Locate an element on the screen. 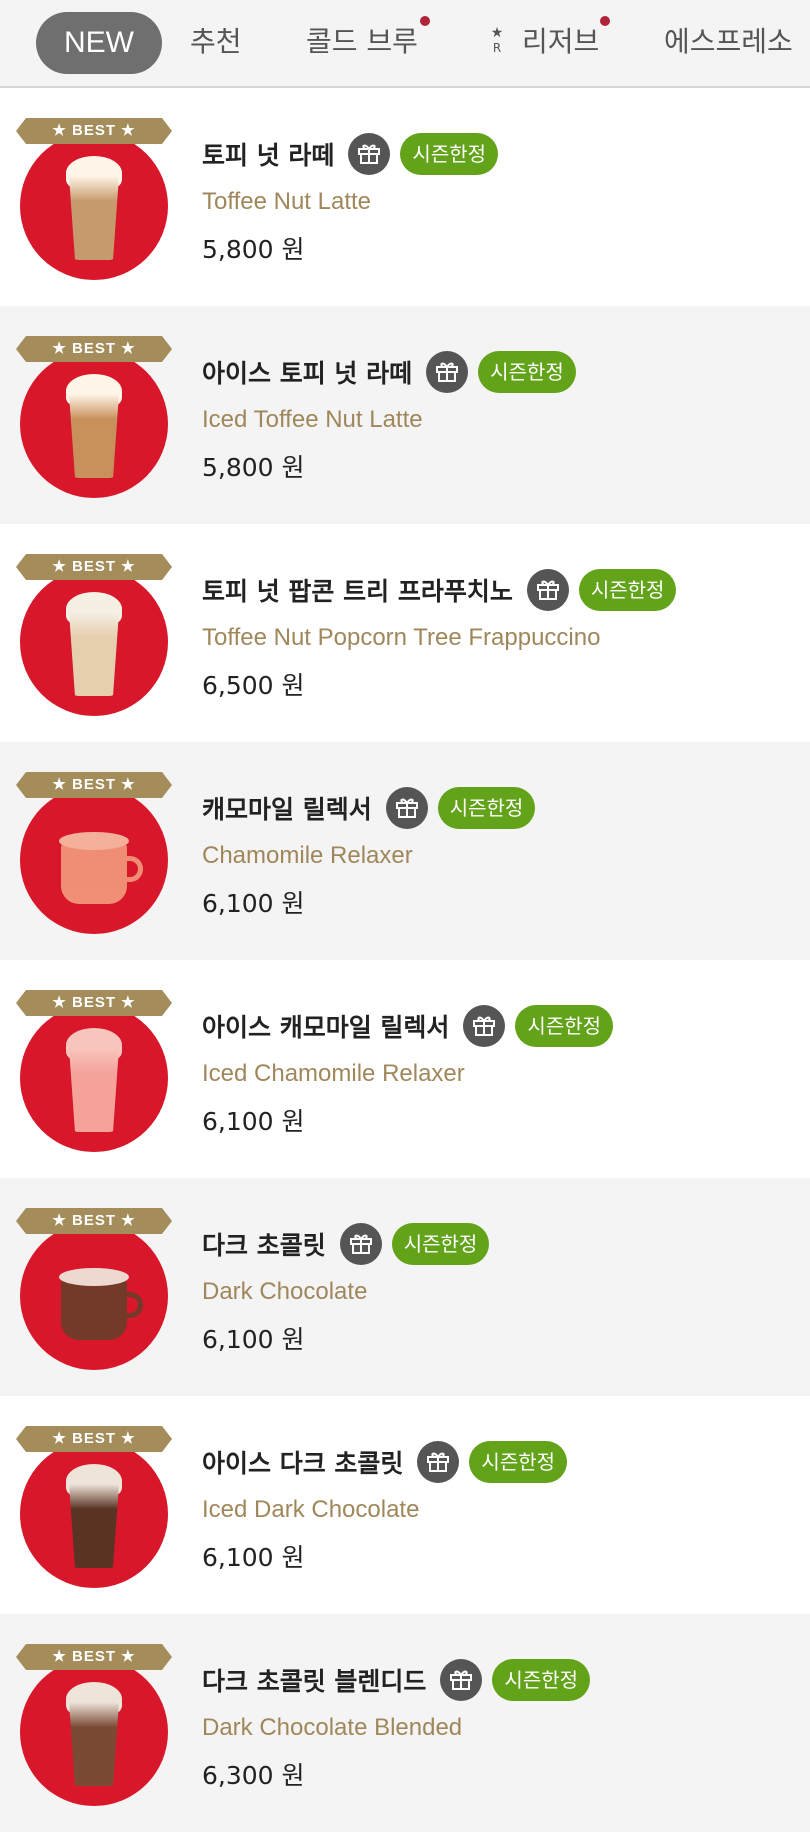  blended-choc-drink-image is located at coordinates (94, 1732).